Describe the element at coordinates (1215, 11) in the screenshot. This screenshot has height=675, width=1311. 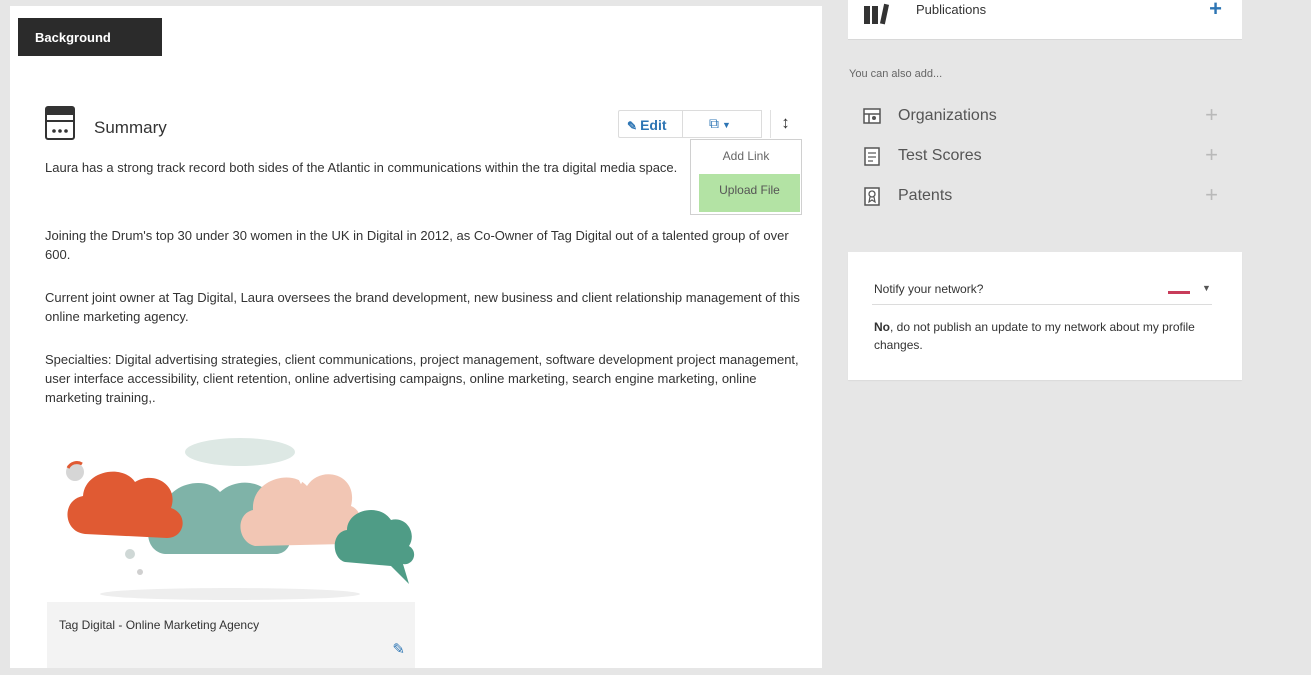
I see `add-publication-button: +` at that location.